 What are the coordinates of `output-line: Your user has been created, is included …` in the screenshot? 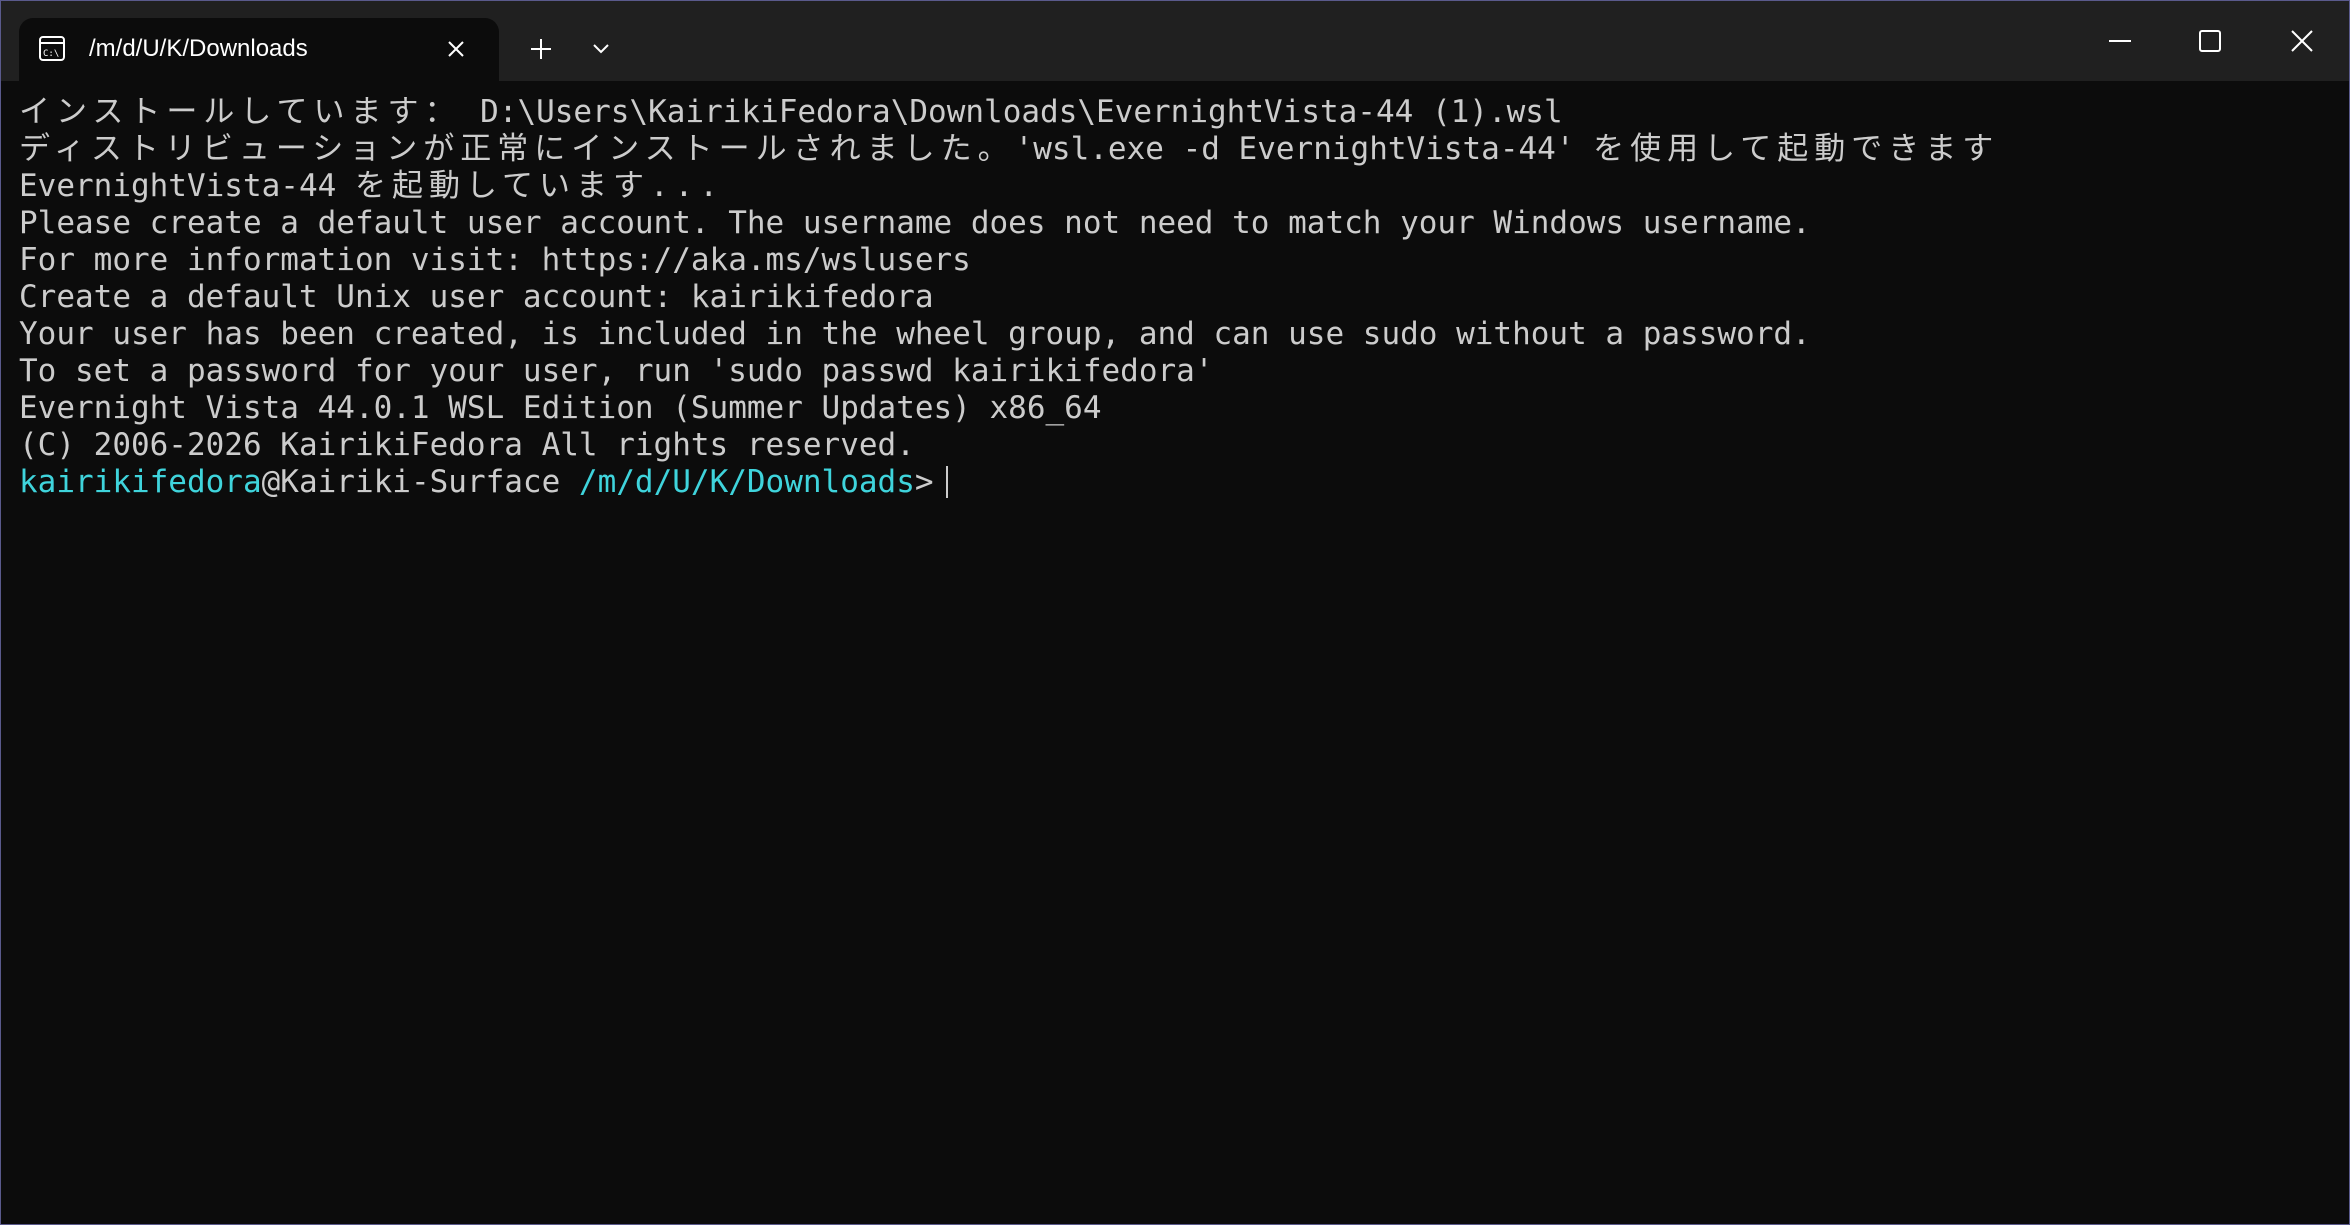 It's located at (915, 334).